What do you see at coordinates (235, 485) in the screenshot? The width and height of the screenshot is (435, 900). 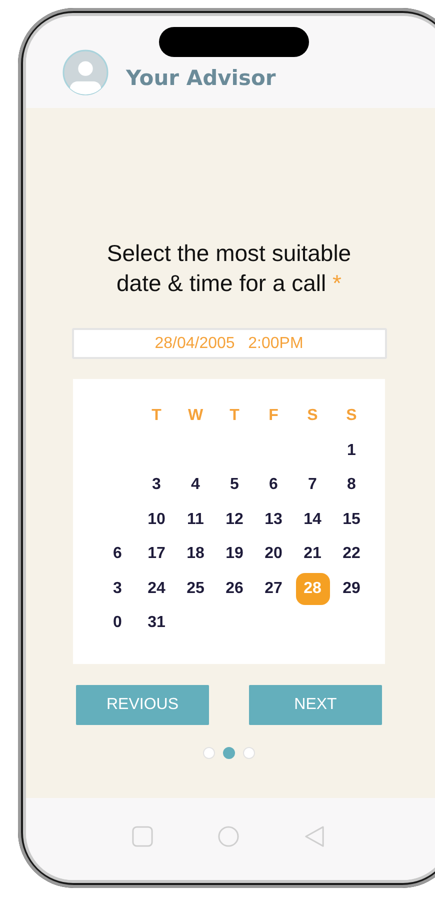 I see `calendar-day: 5` at bounding box center [235, 485].